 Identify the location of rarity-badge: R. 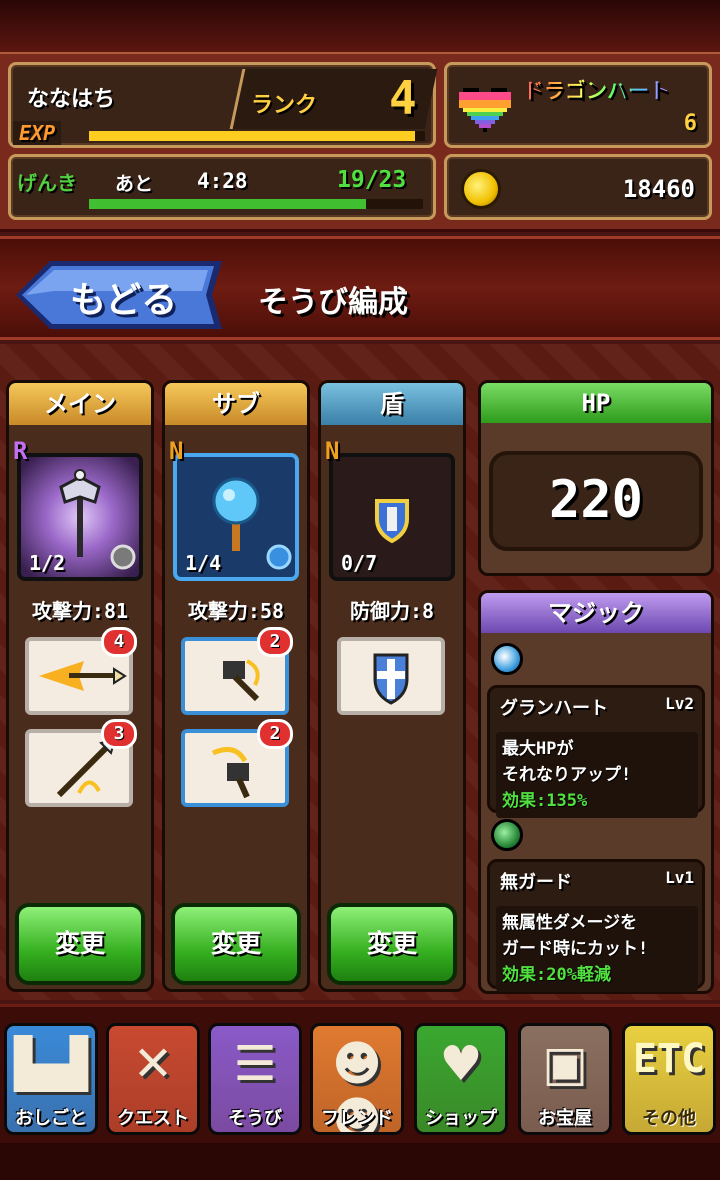
(20, 451).